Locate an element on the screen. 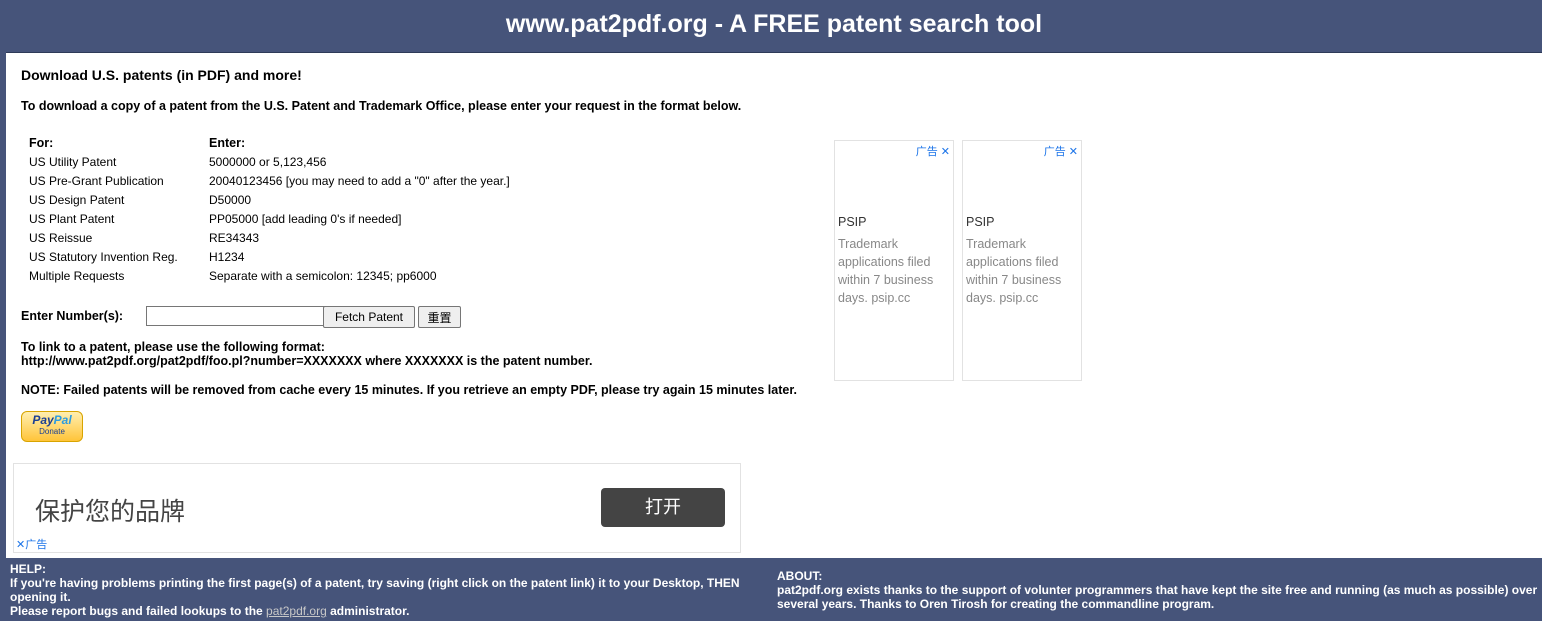 The width and height of the screenshot is (1542, 621). help-heading: HELP: is located at coordinates (28, 569).